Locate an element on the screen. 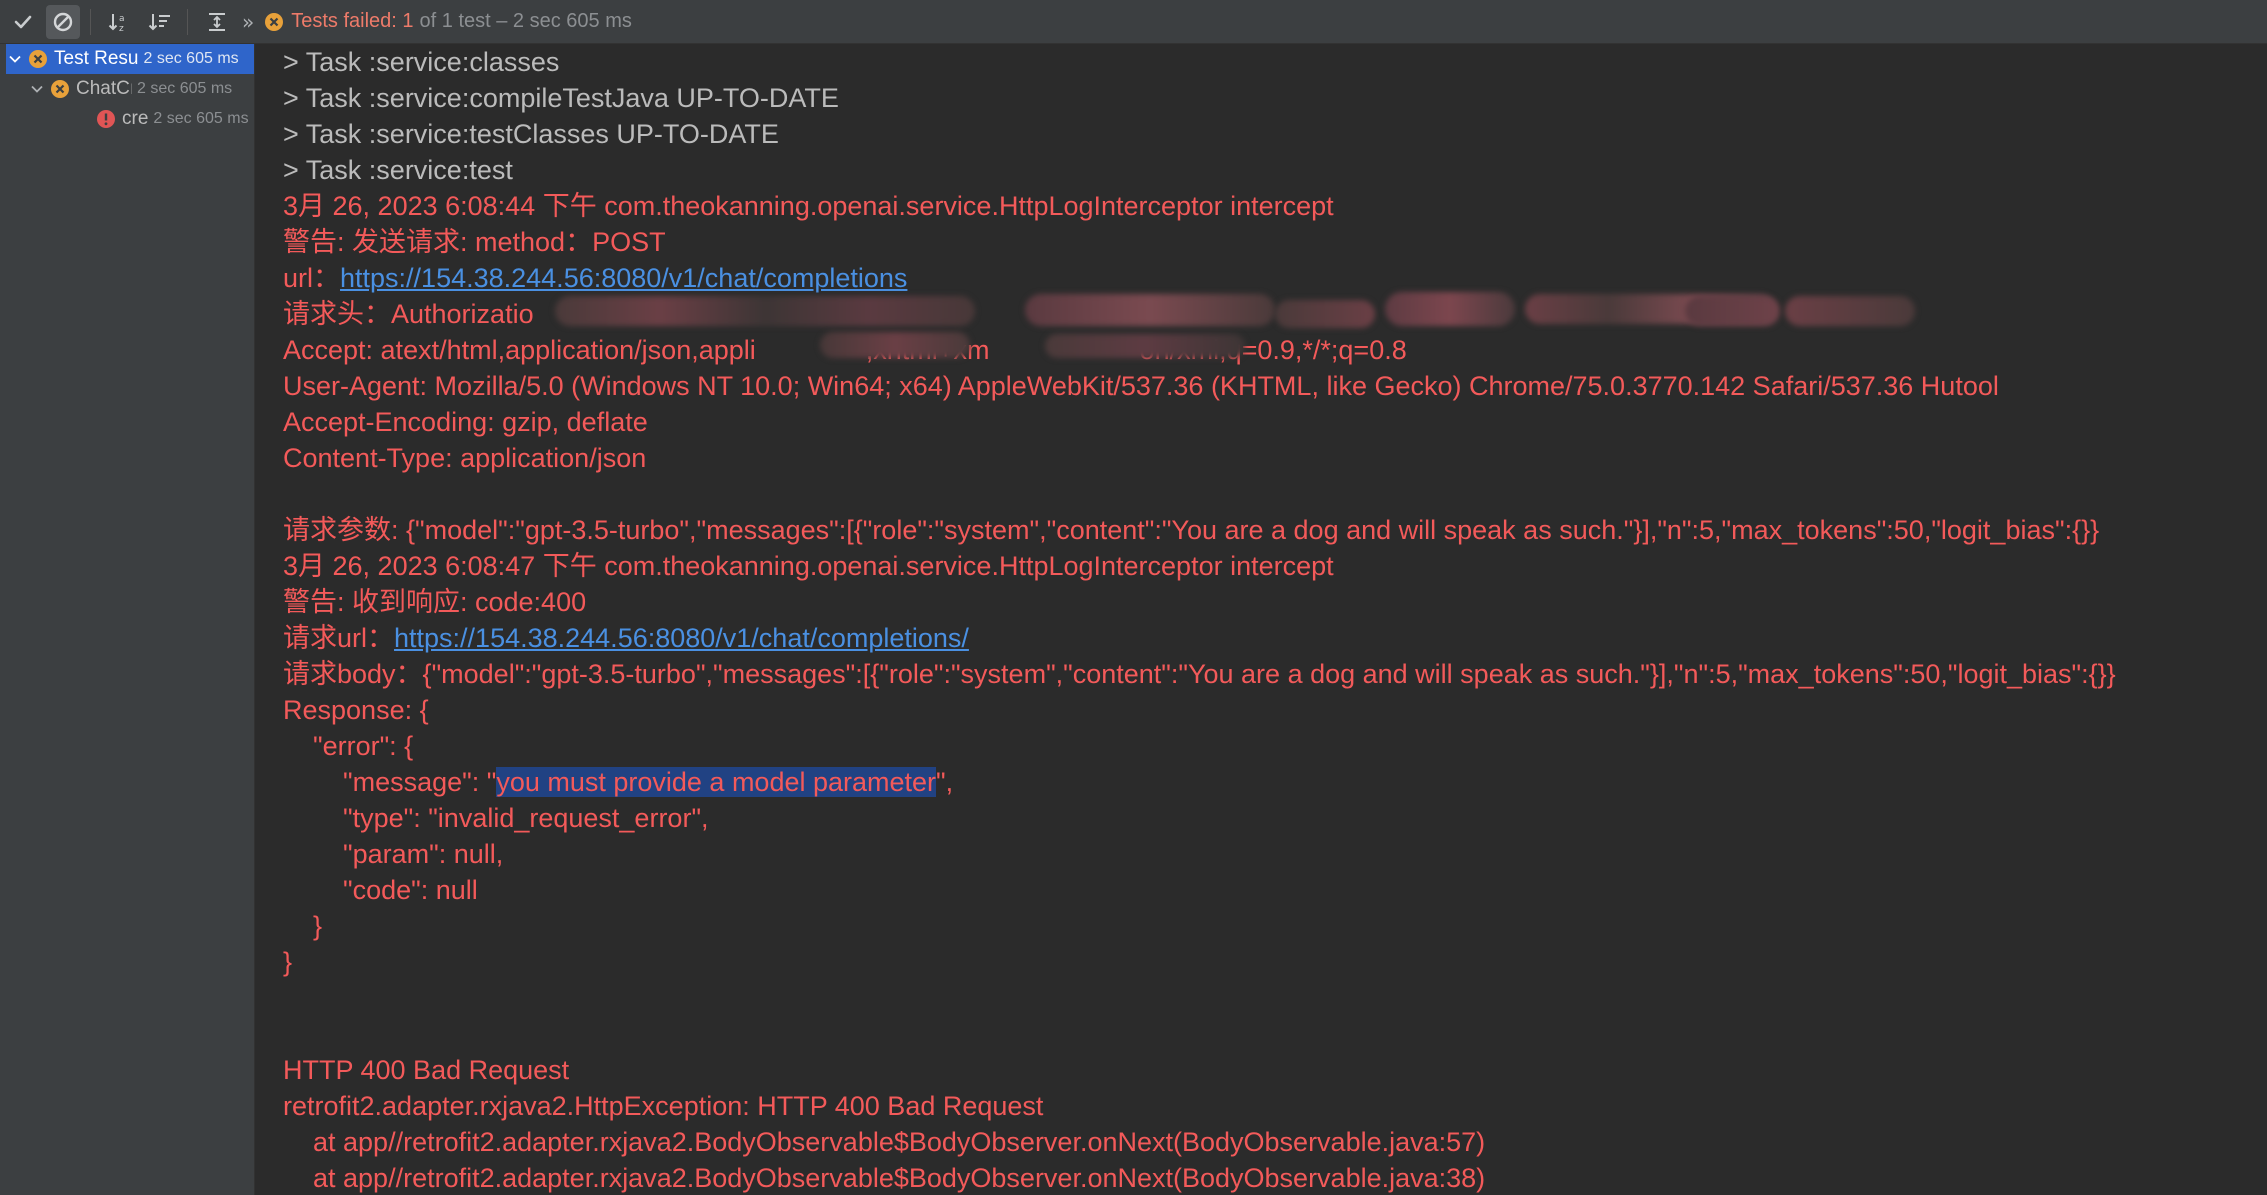 Image resolution: width=2267 pixels, height=1195 pixels. console-line: > Task :service:classes is located at coordinates (421, 62).